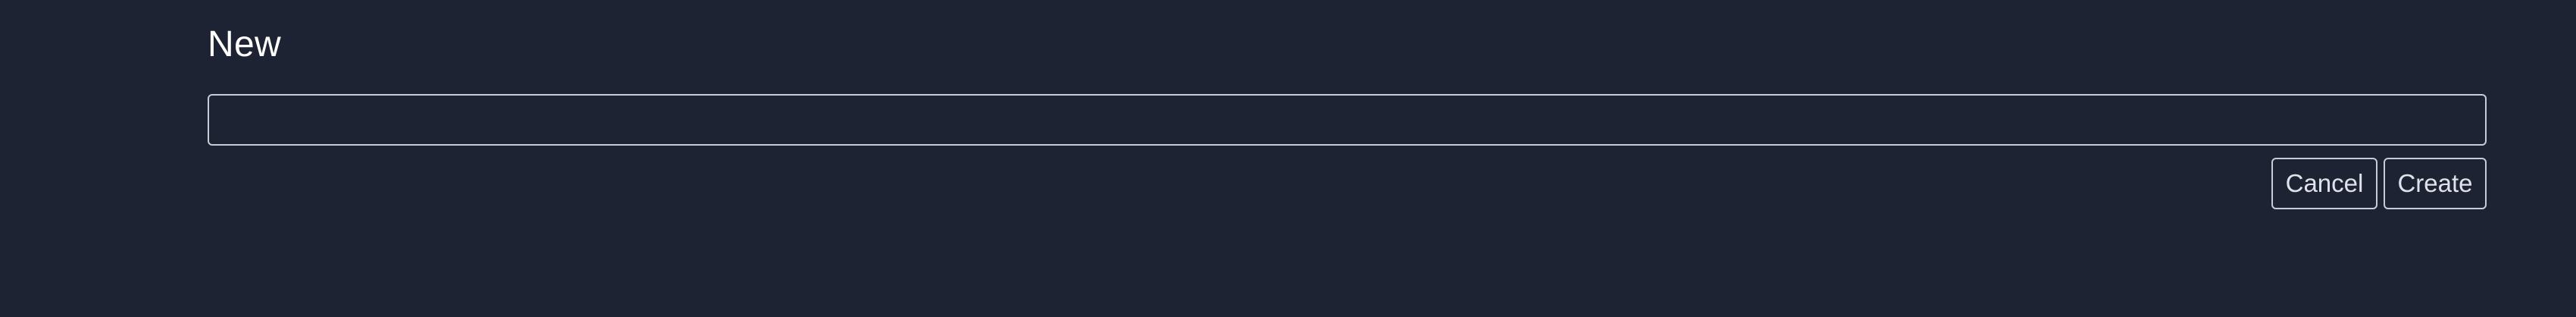 The height and width of the screenshot is (317, 2576). Describe the element at coordinates (1348, 120) in the screenshot. I see `name-input` at that location.